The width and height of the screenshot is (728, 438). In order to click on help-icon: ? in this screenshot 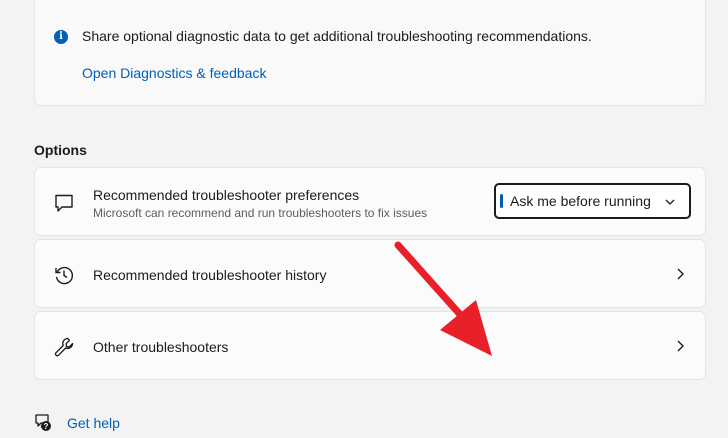, I will do `click(43, 422)`.